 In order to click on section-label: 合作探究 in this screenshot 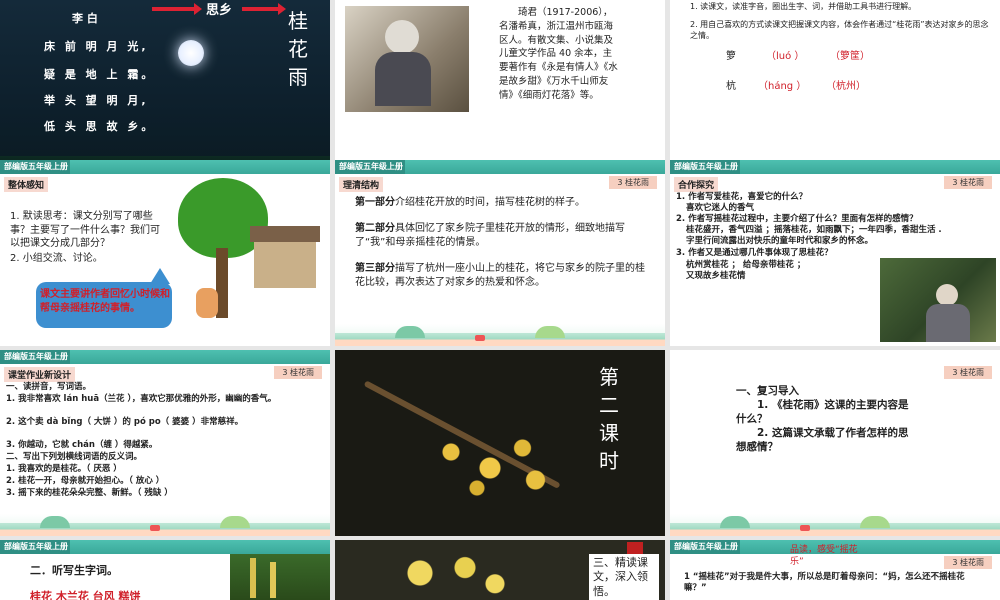, I will do `click(696, 184)`.